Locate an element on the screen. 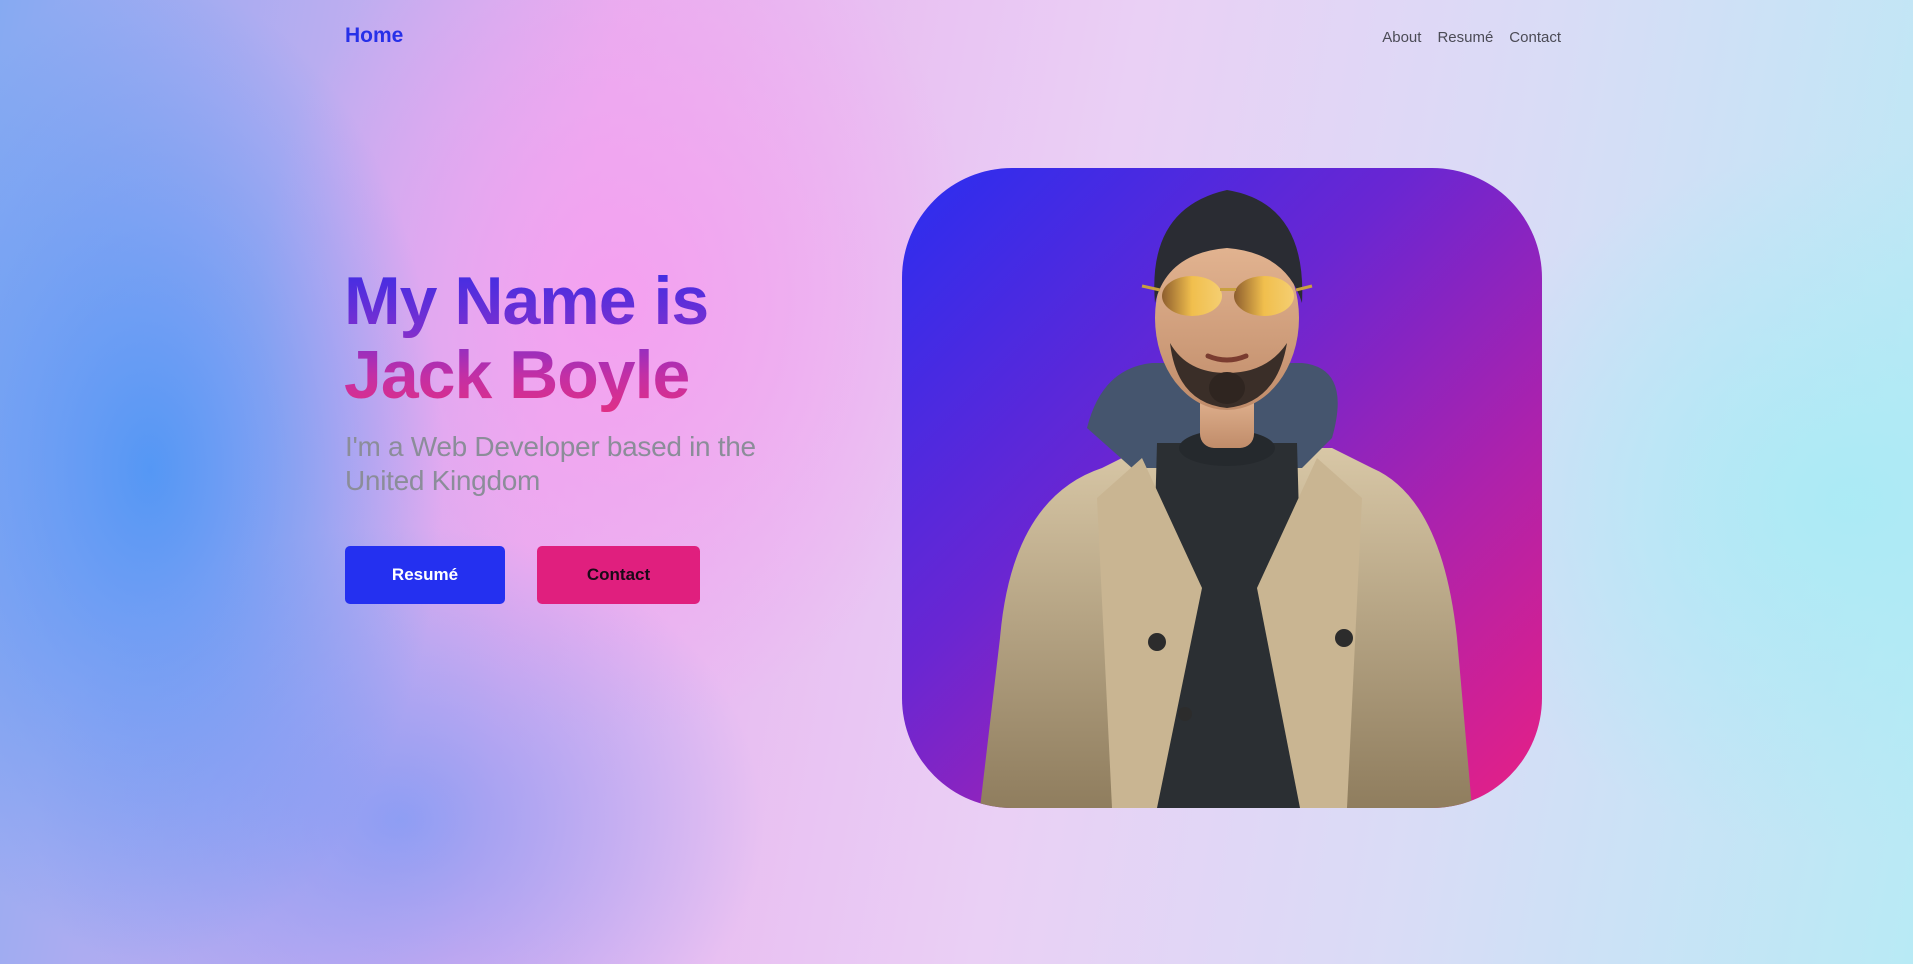  nav-link-about: About is located at coordinates (1401, 37).